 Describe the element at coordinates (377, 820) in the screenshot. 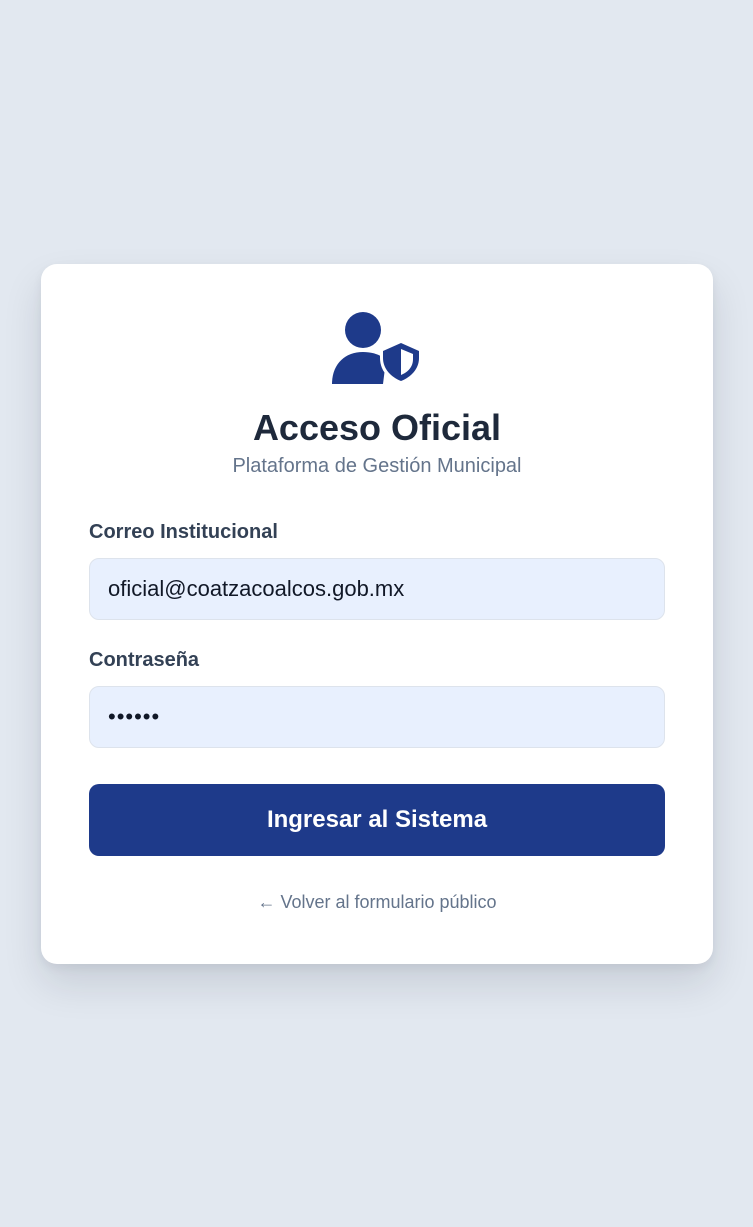

I see `login-button: Ingresar al Sistema` at that location.